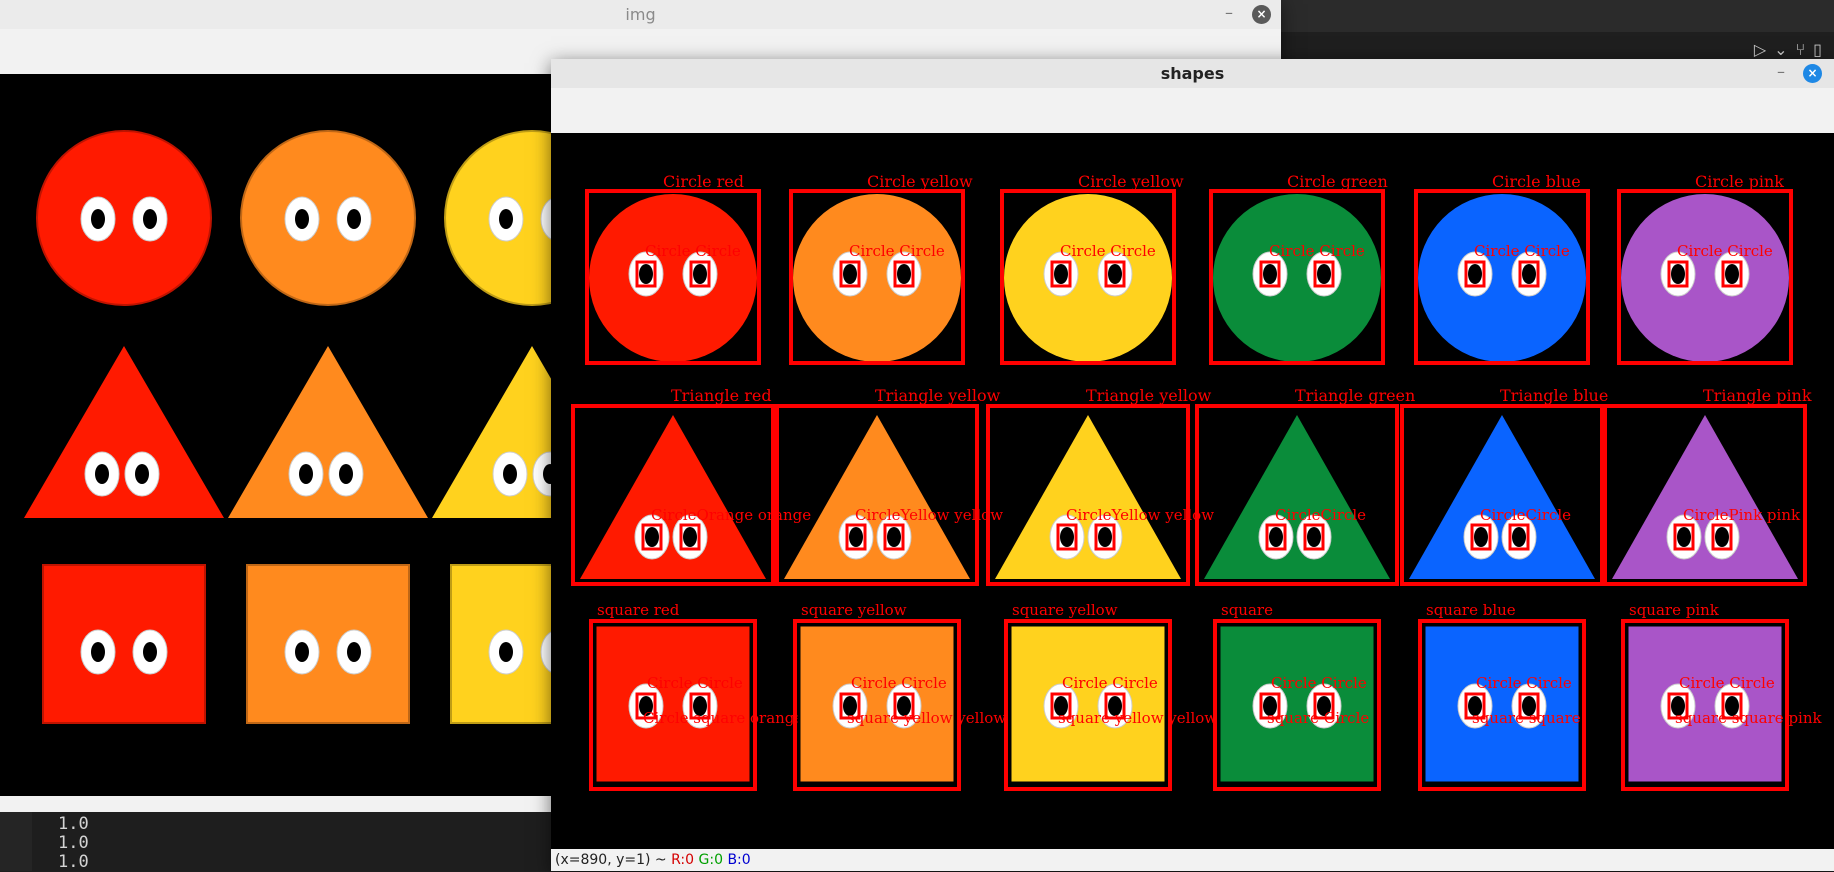 The image size is (1834, 872). Describe the element at coordinates (1554, 395) in the screenshot. I see `triangle-label: Triangle blue` at that location.